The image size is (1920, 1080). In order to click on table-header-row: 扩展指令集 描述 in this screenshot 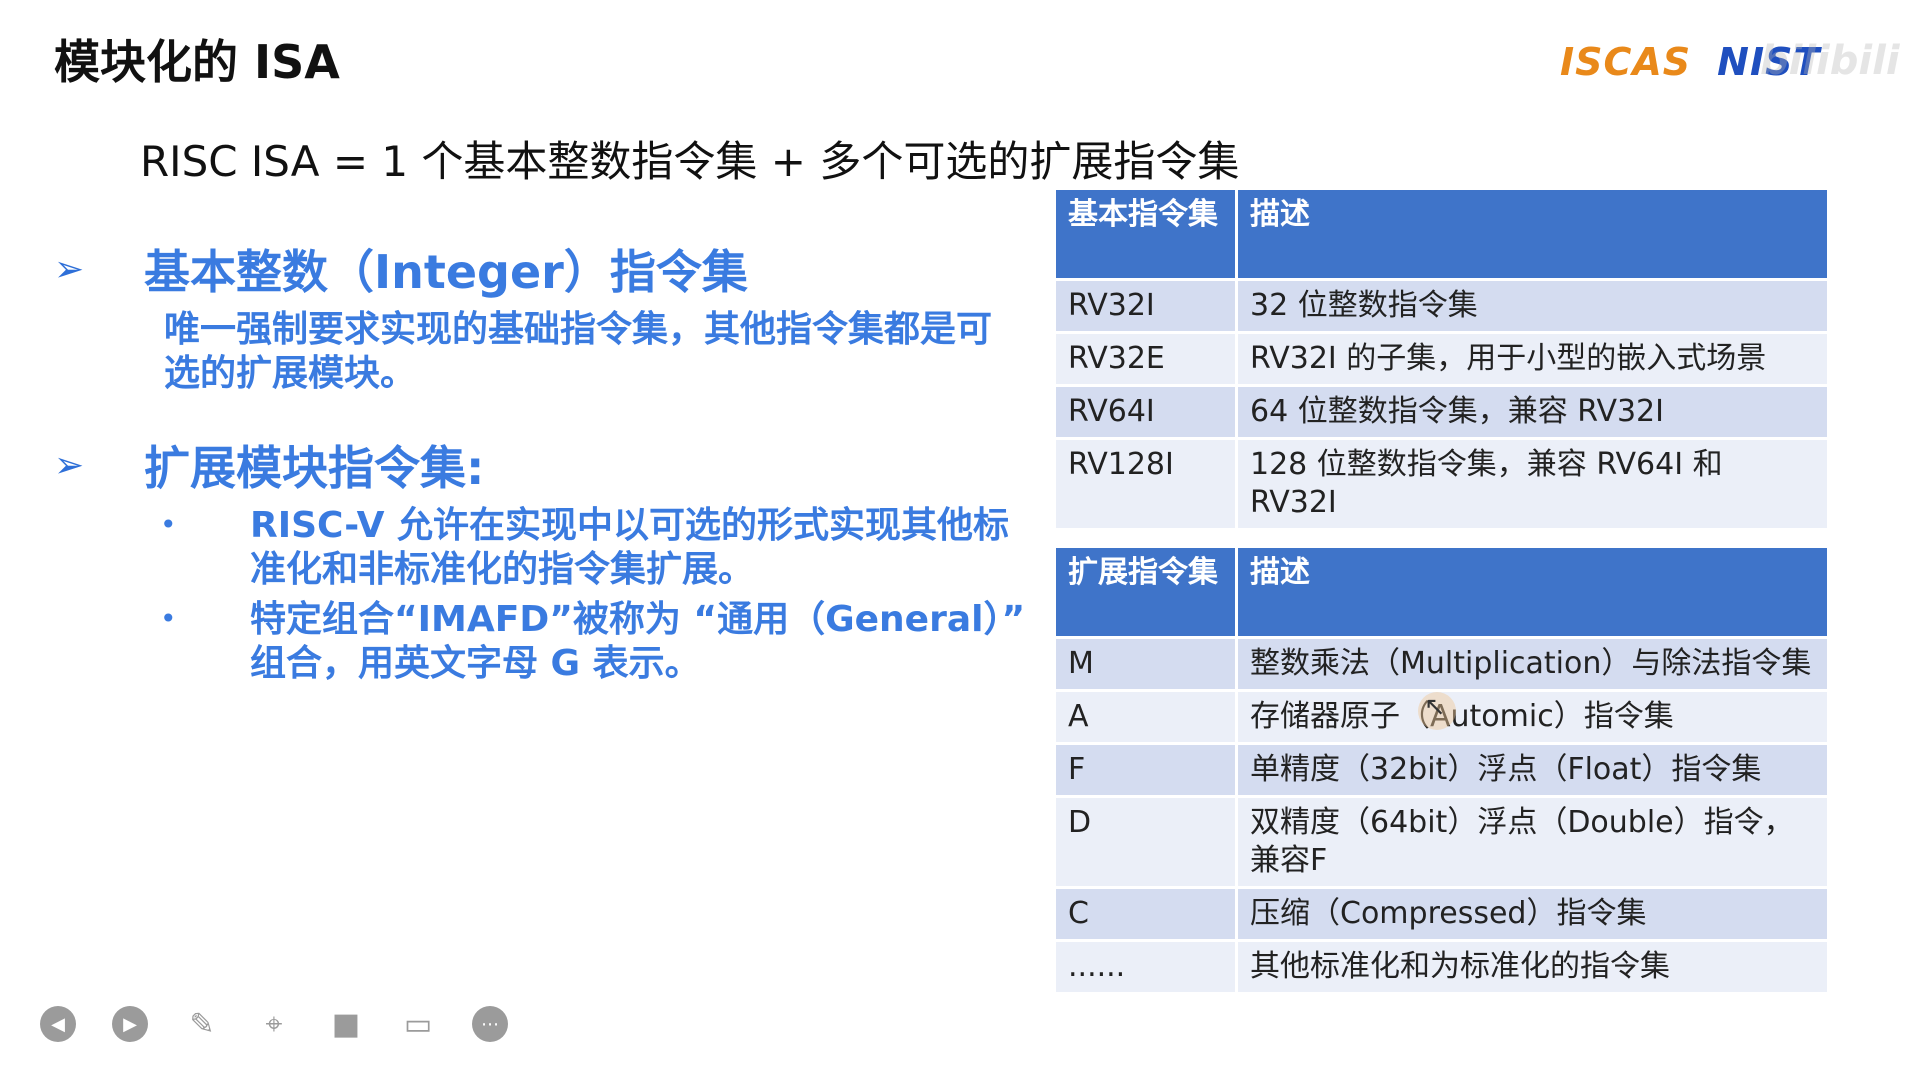, I will do `click(1443, 592)`.